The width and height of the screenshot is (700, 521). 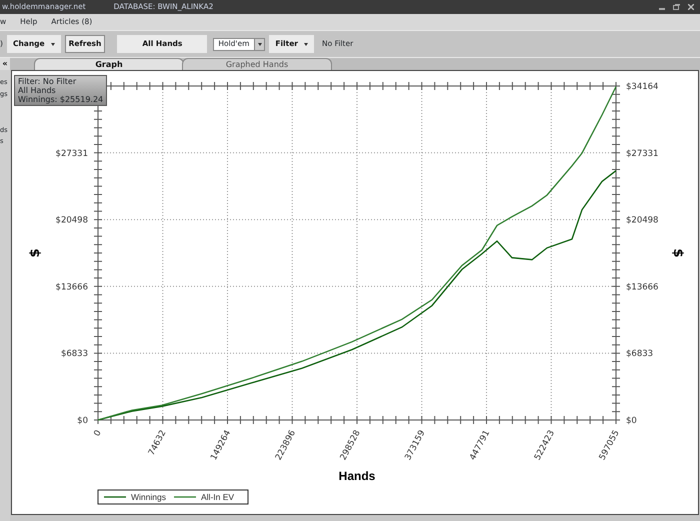 What do you see at coordinates (148, 497) in the screenshot?
I see `legend-label: Winnings` at bounding box center [148, 497].